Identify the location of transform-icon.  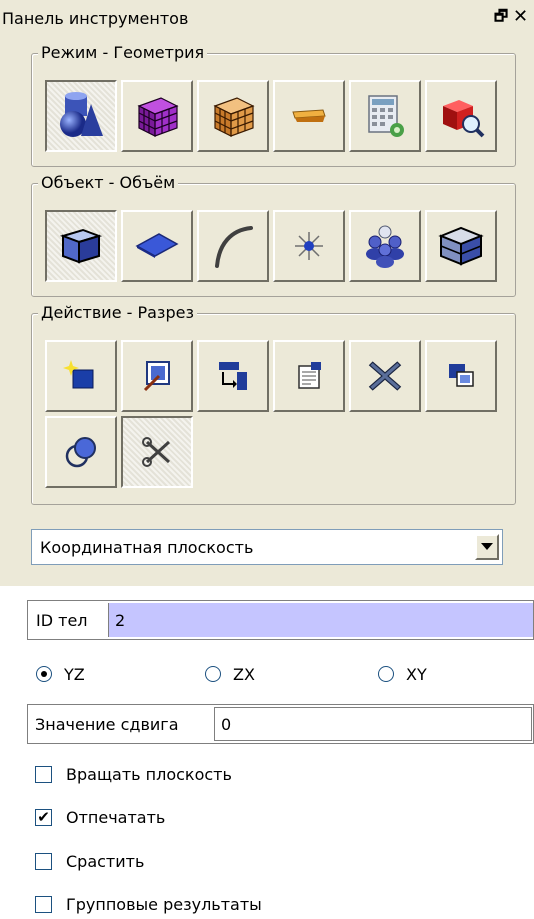
(233, 376).